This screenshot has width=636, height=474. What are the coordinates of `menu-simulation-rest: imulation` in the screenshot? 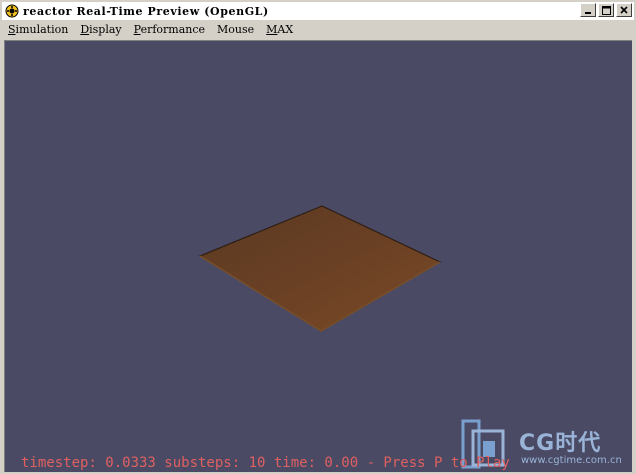 It's located at (42, 29).